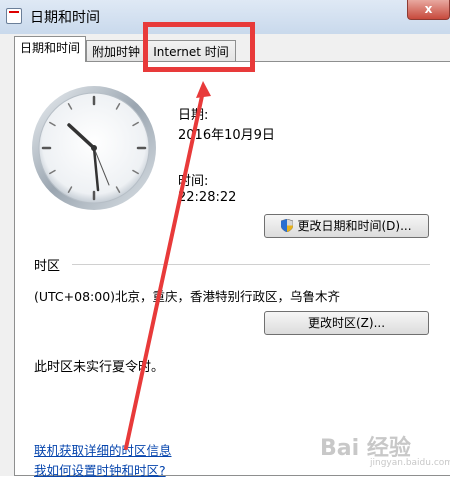  I want to click on annotation-arrow, so click(167, 265).